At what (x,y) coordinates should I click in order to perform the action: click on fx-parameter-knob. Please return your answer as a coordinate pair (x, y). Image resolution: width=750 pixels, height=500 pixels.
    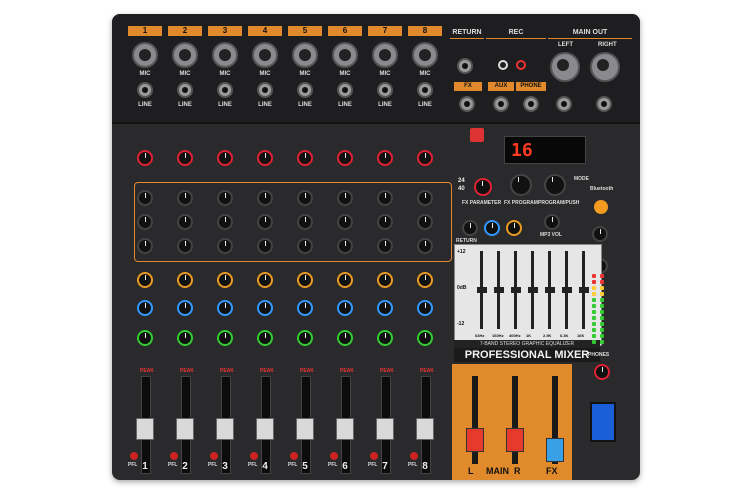
    Looking at the image, I should click on (483, 187).